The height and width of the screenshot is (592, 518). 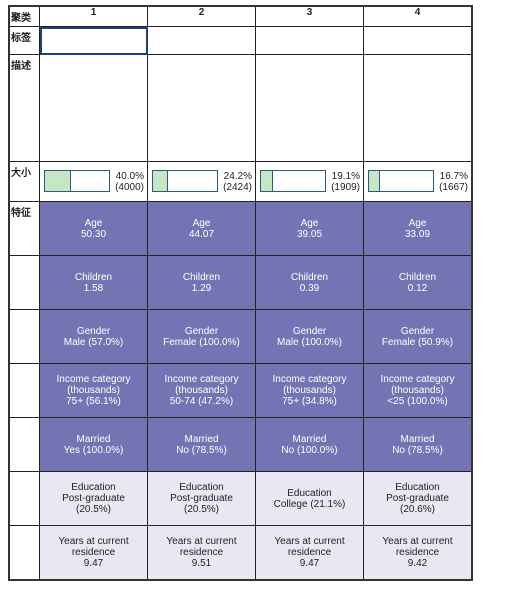 What do you see at coordinates (201, 234) in the screenshot?
I see `feature-text: 44.07` at bounding box center [201, 234].